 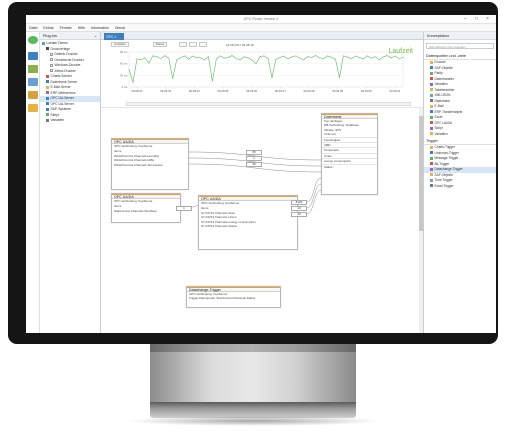 What do you see at coordinates (62, 98) in the screenshot?
I see `plugin-item-label: OPC DA-Server` at bounding box center [62, 98].